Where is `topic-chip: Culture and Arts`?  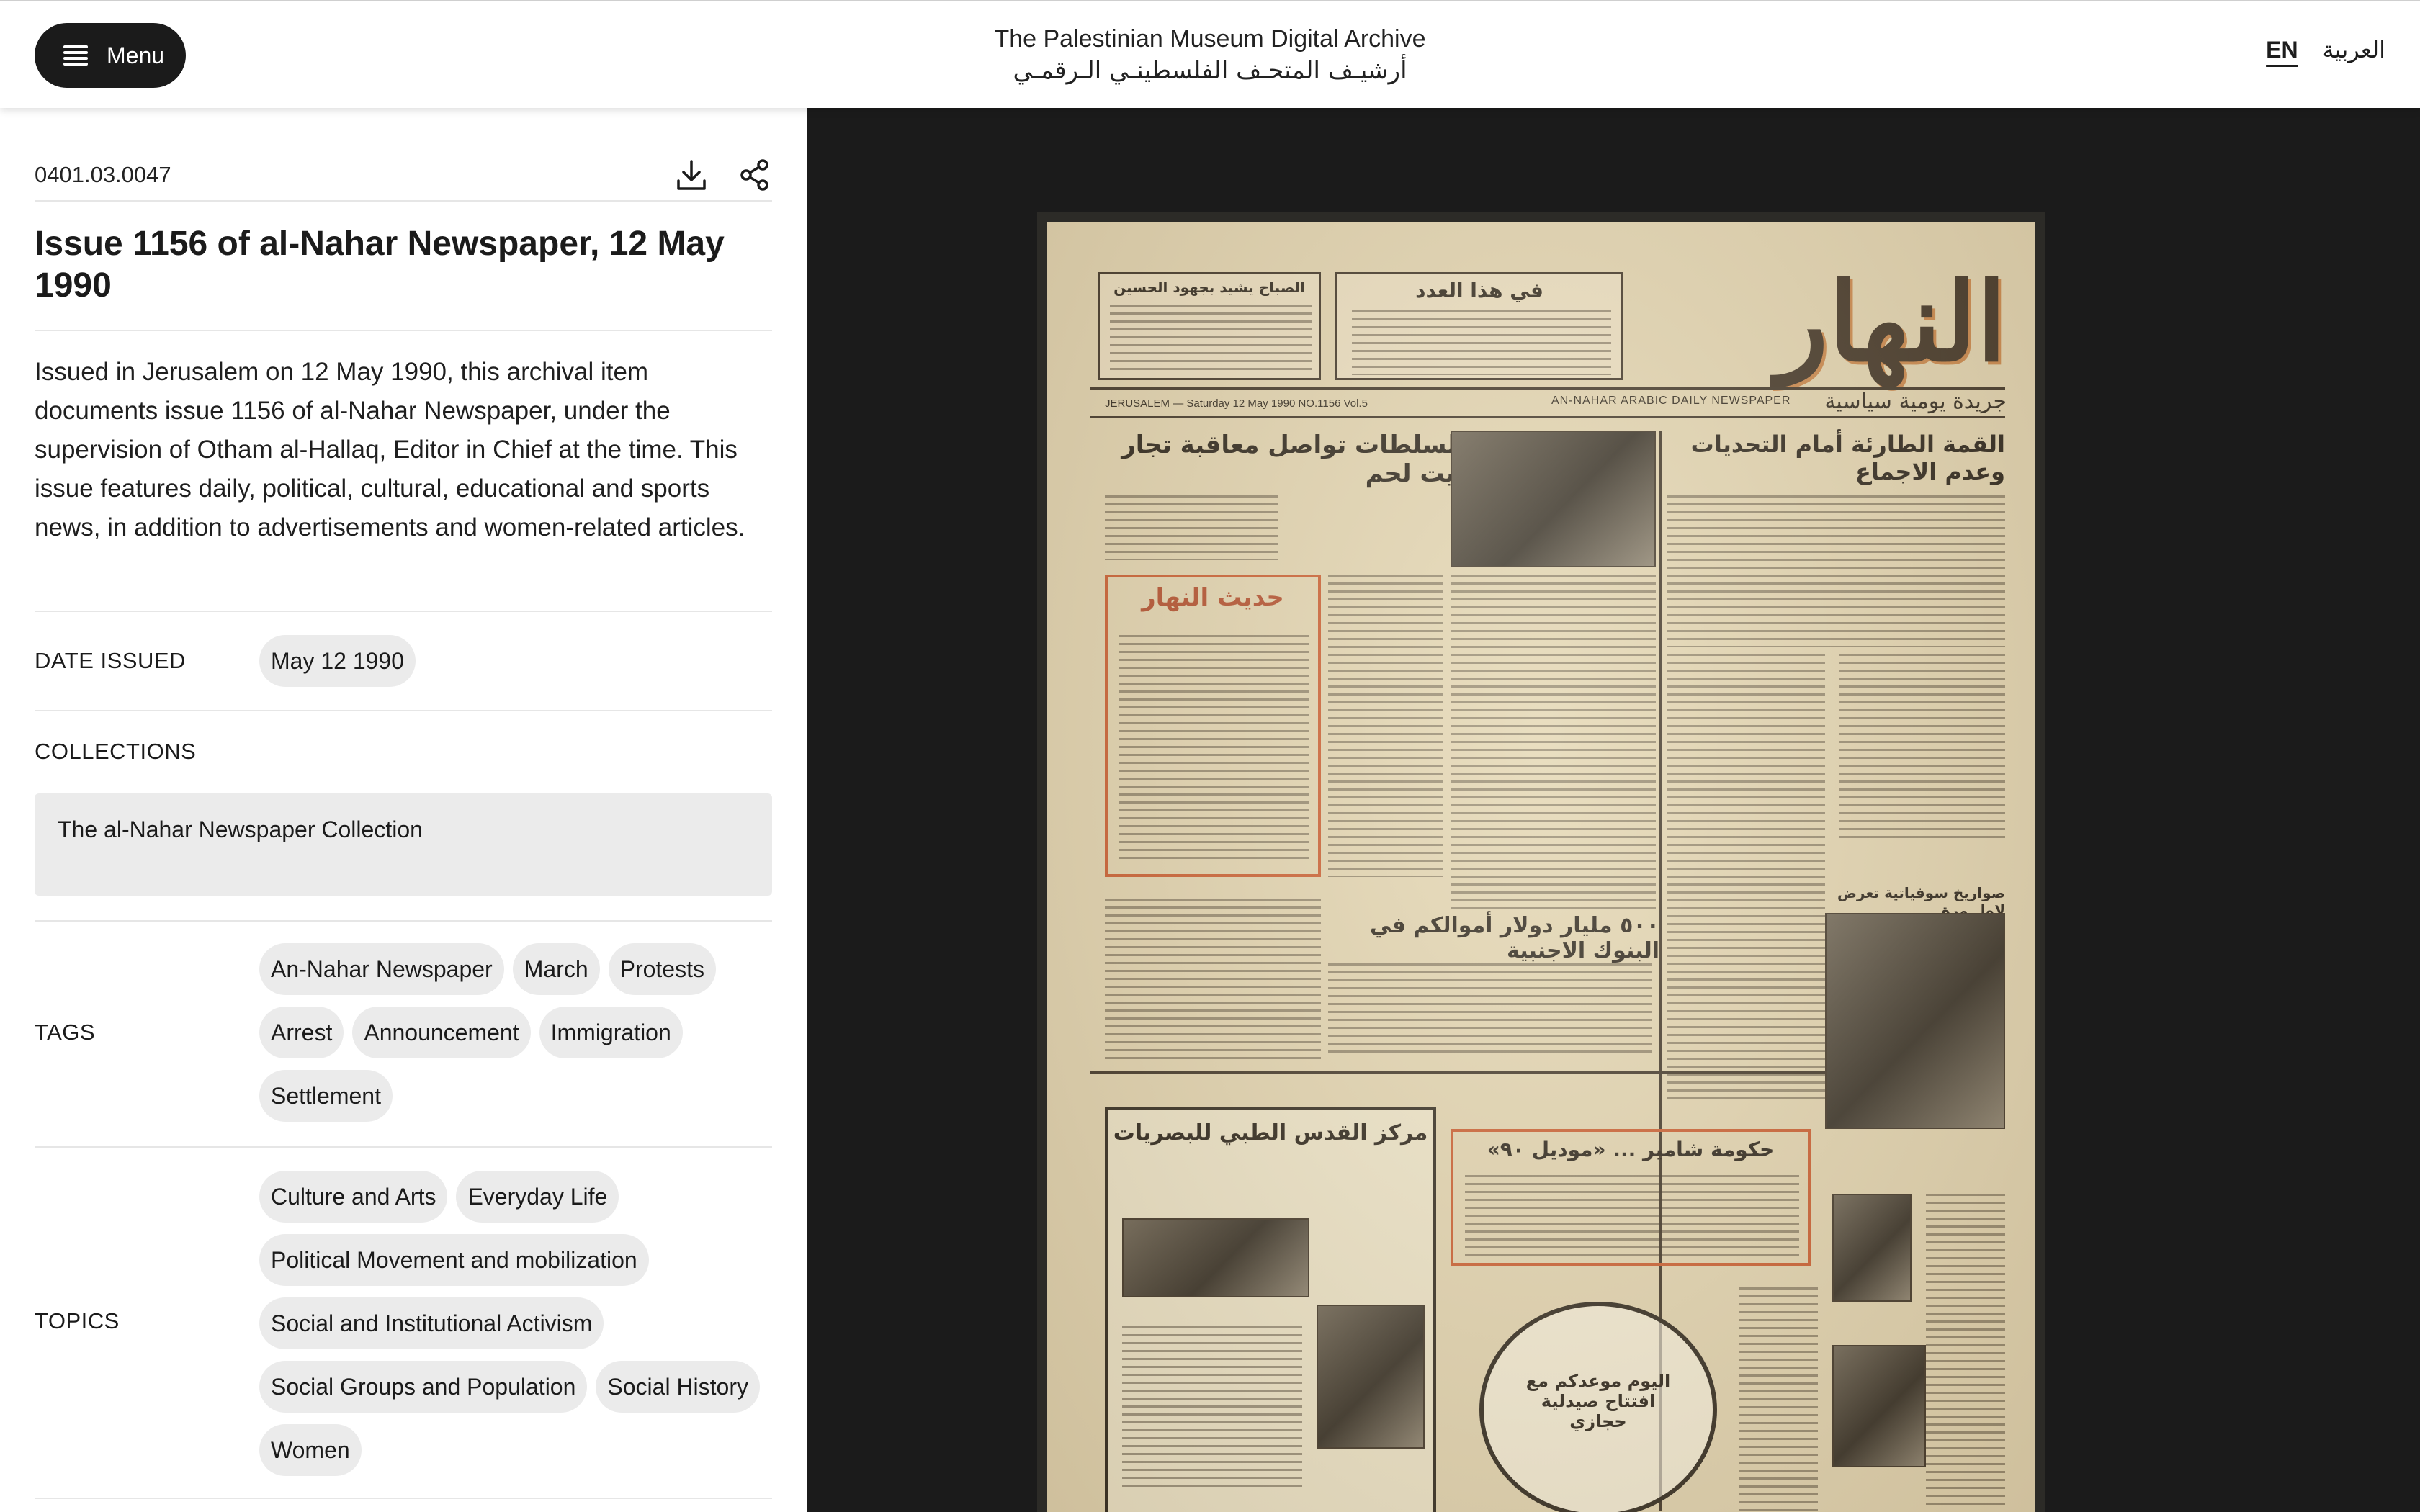 topic-chip: Culture and Arts is located at coordinates (353, 1197).